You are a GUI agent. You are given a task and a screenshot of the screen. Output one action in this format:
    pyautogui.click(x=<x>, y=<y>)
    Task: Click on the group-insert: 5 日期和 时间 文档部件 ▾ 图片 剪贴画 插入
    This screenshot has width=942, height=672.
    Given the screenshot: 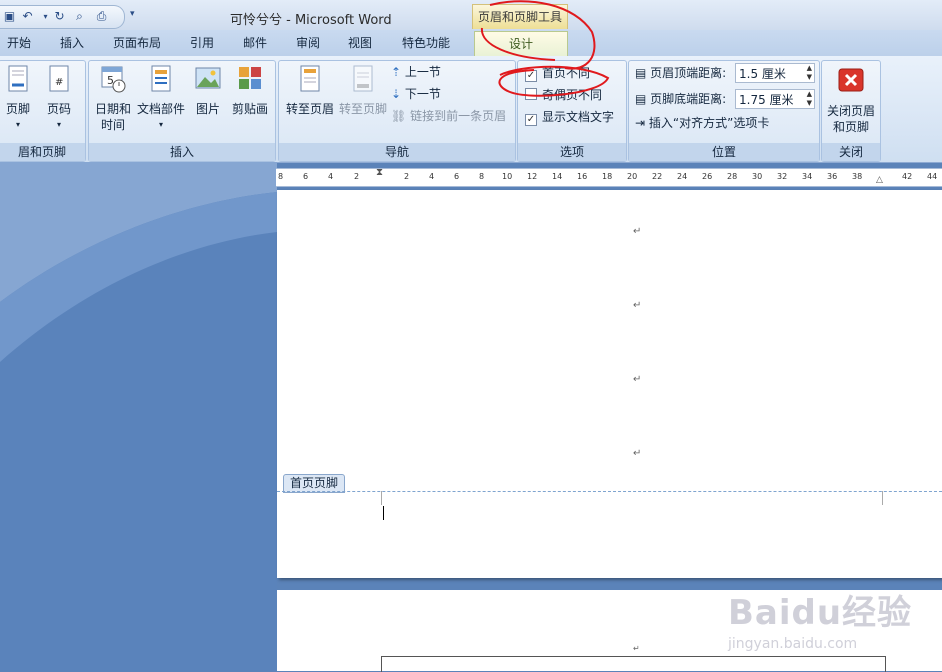 What is the action you would take?
    pyautogui.click(x=182, y=111)
    